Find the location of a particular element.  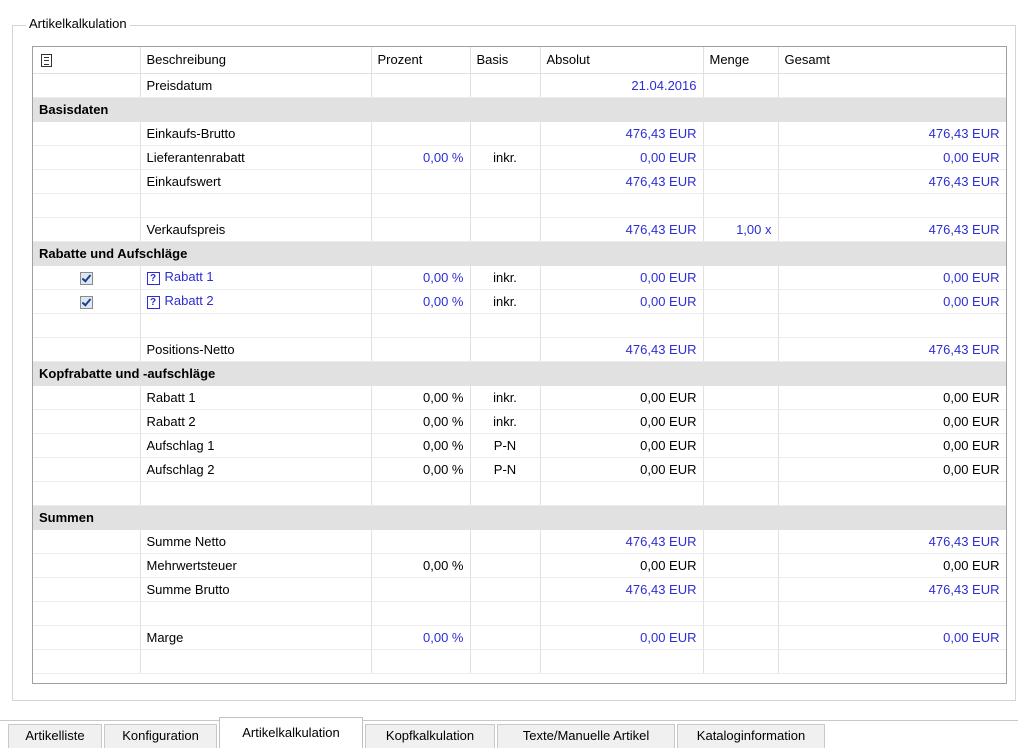

total-cell is located at coordinates (892, 85).